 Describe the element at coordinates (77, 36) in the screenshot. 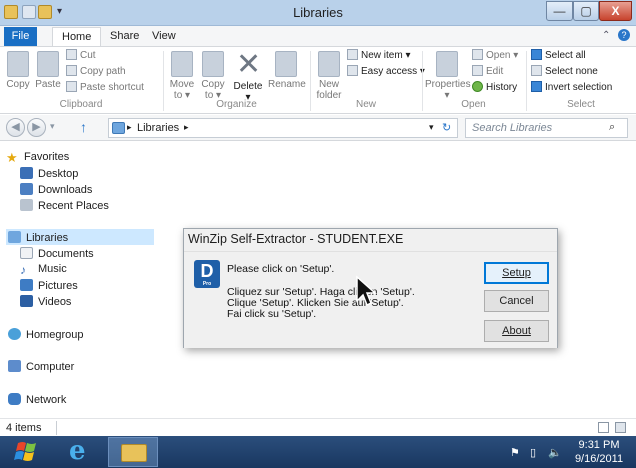

I see `tab-home: Home` at that location.